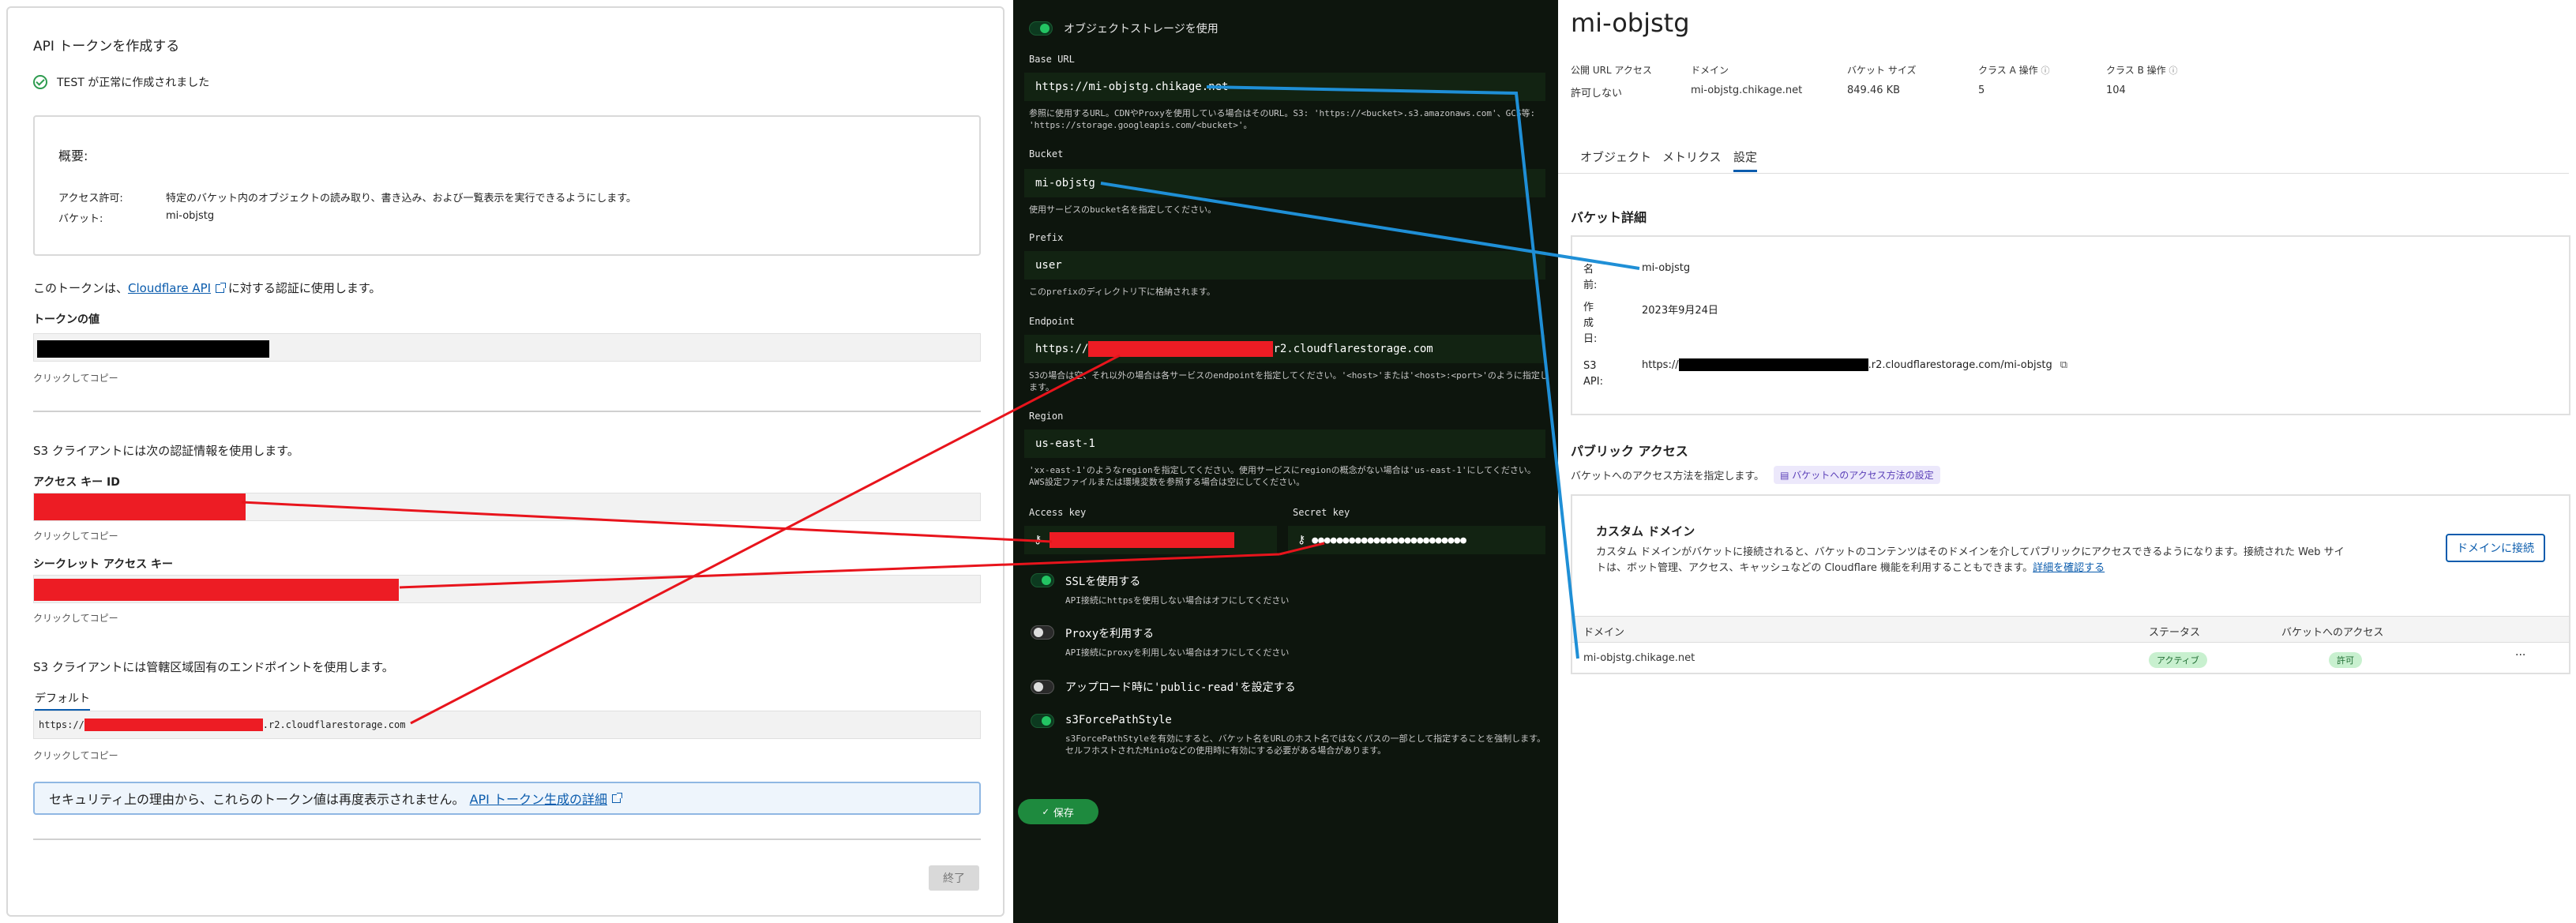 The width and height of the screenshot is (2576, 923). Describe the element at coordinates (2063, 365) in the screenshot. I see `copy-icon: ⧉` at that location.